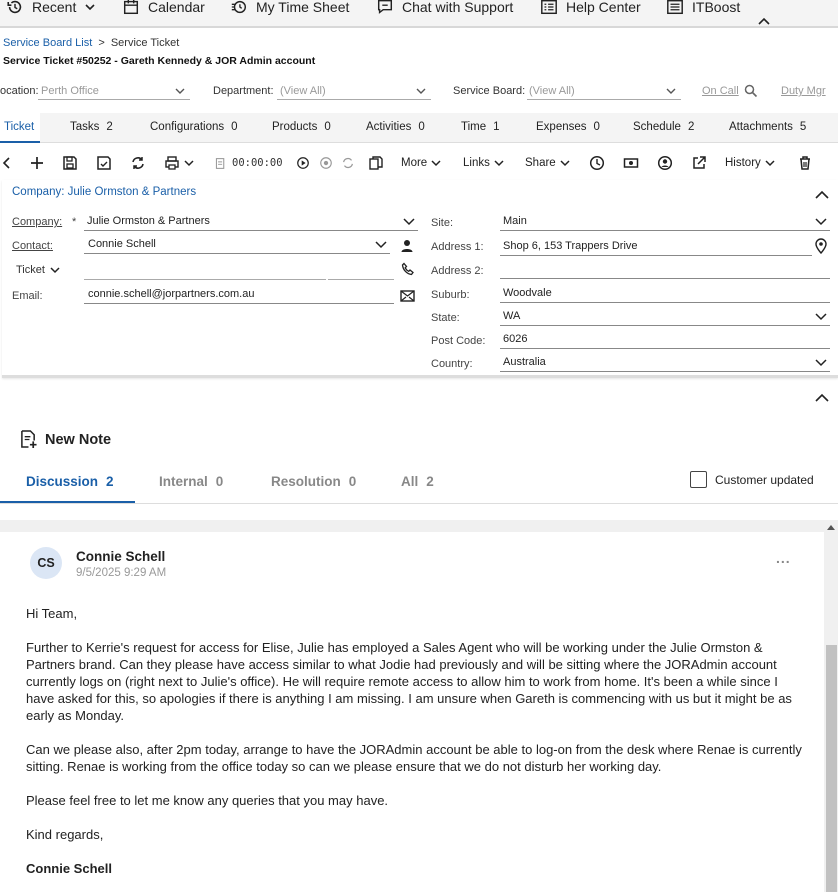 The image size is (838, 892). Describe the element at coordinates (361, 279) in the screenshot. I see `phone-ext-field` at that location.